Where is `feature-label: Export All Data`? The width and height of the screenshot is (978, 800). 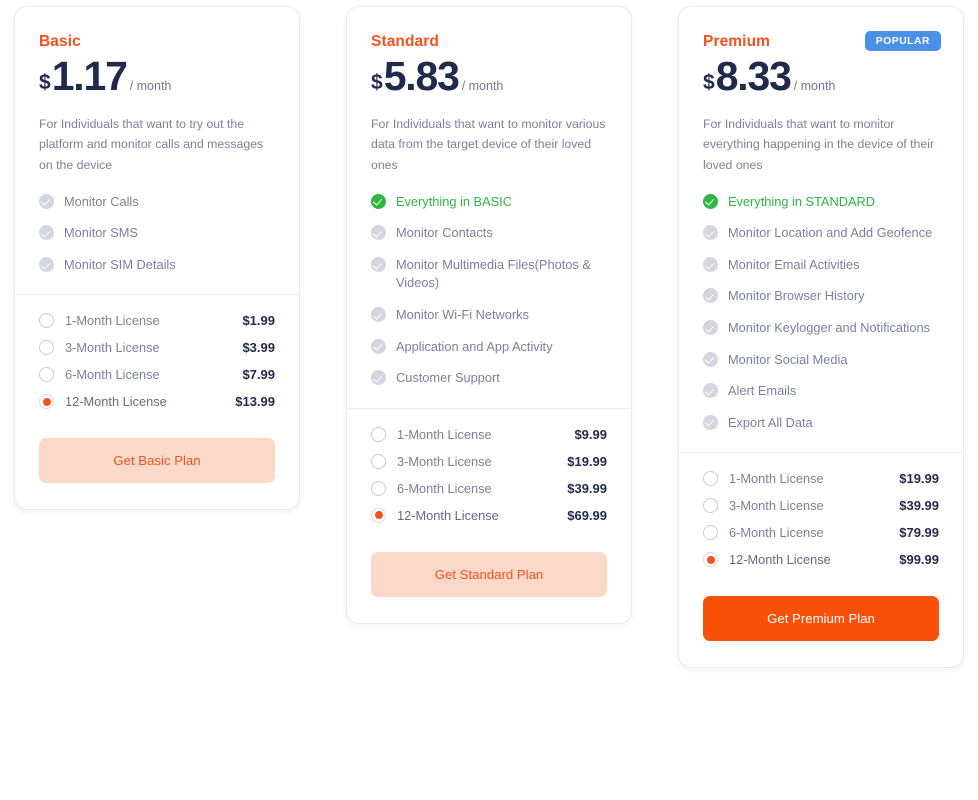
feature-label: Export All Data is located at coordinates (770, 422).